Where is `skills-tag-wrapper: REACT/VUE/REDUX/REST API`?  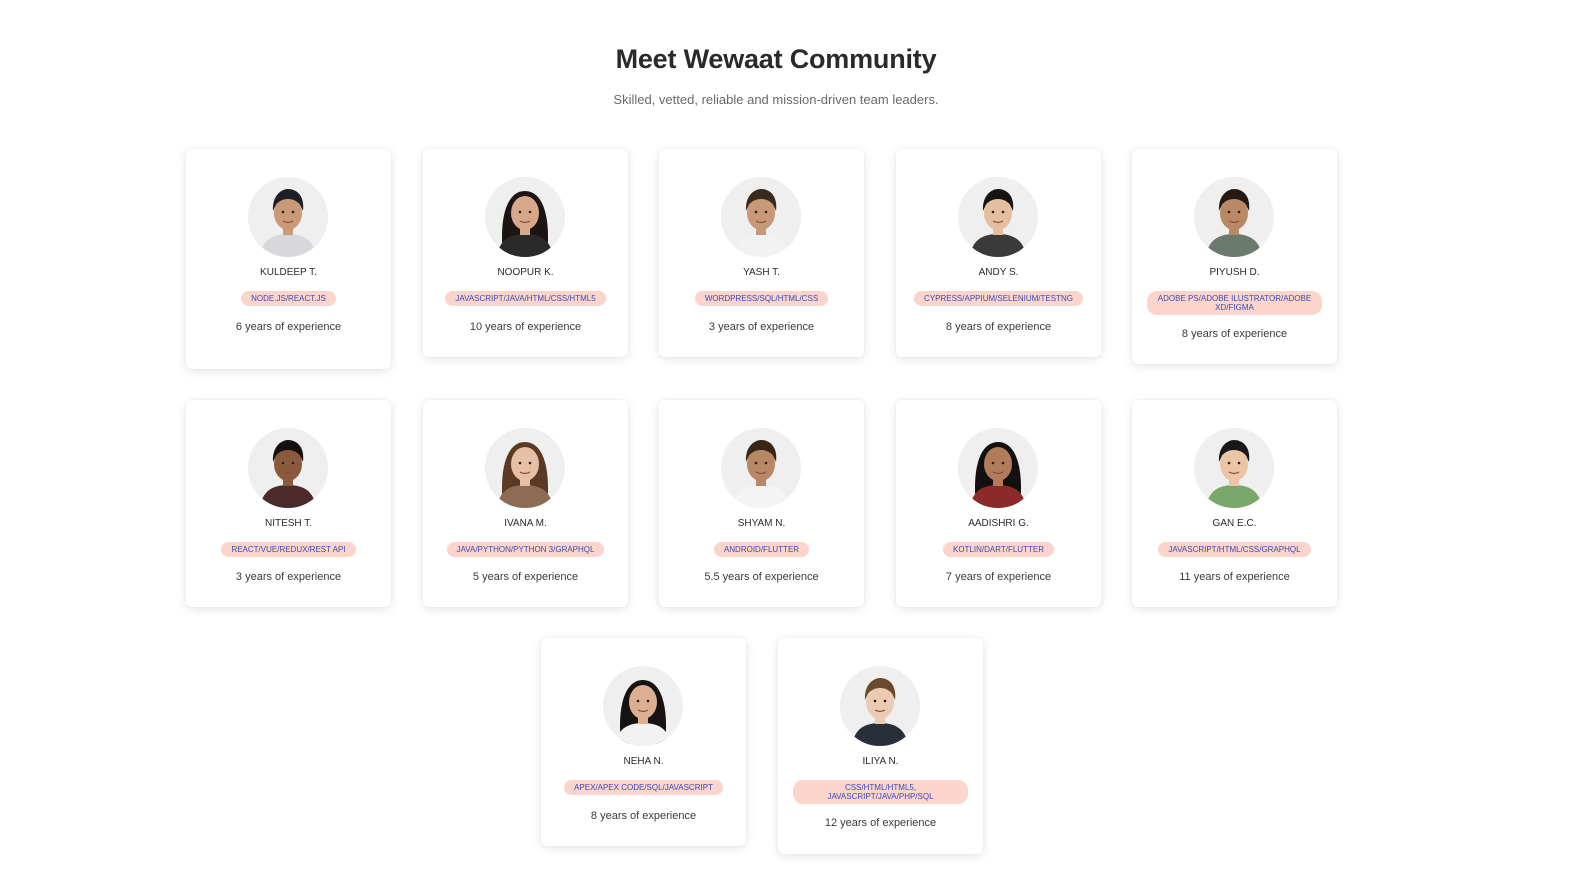
skills-tag-wrapper: REACT/VUE/REDUX/REST API is located at coordinates (288, 549).